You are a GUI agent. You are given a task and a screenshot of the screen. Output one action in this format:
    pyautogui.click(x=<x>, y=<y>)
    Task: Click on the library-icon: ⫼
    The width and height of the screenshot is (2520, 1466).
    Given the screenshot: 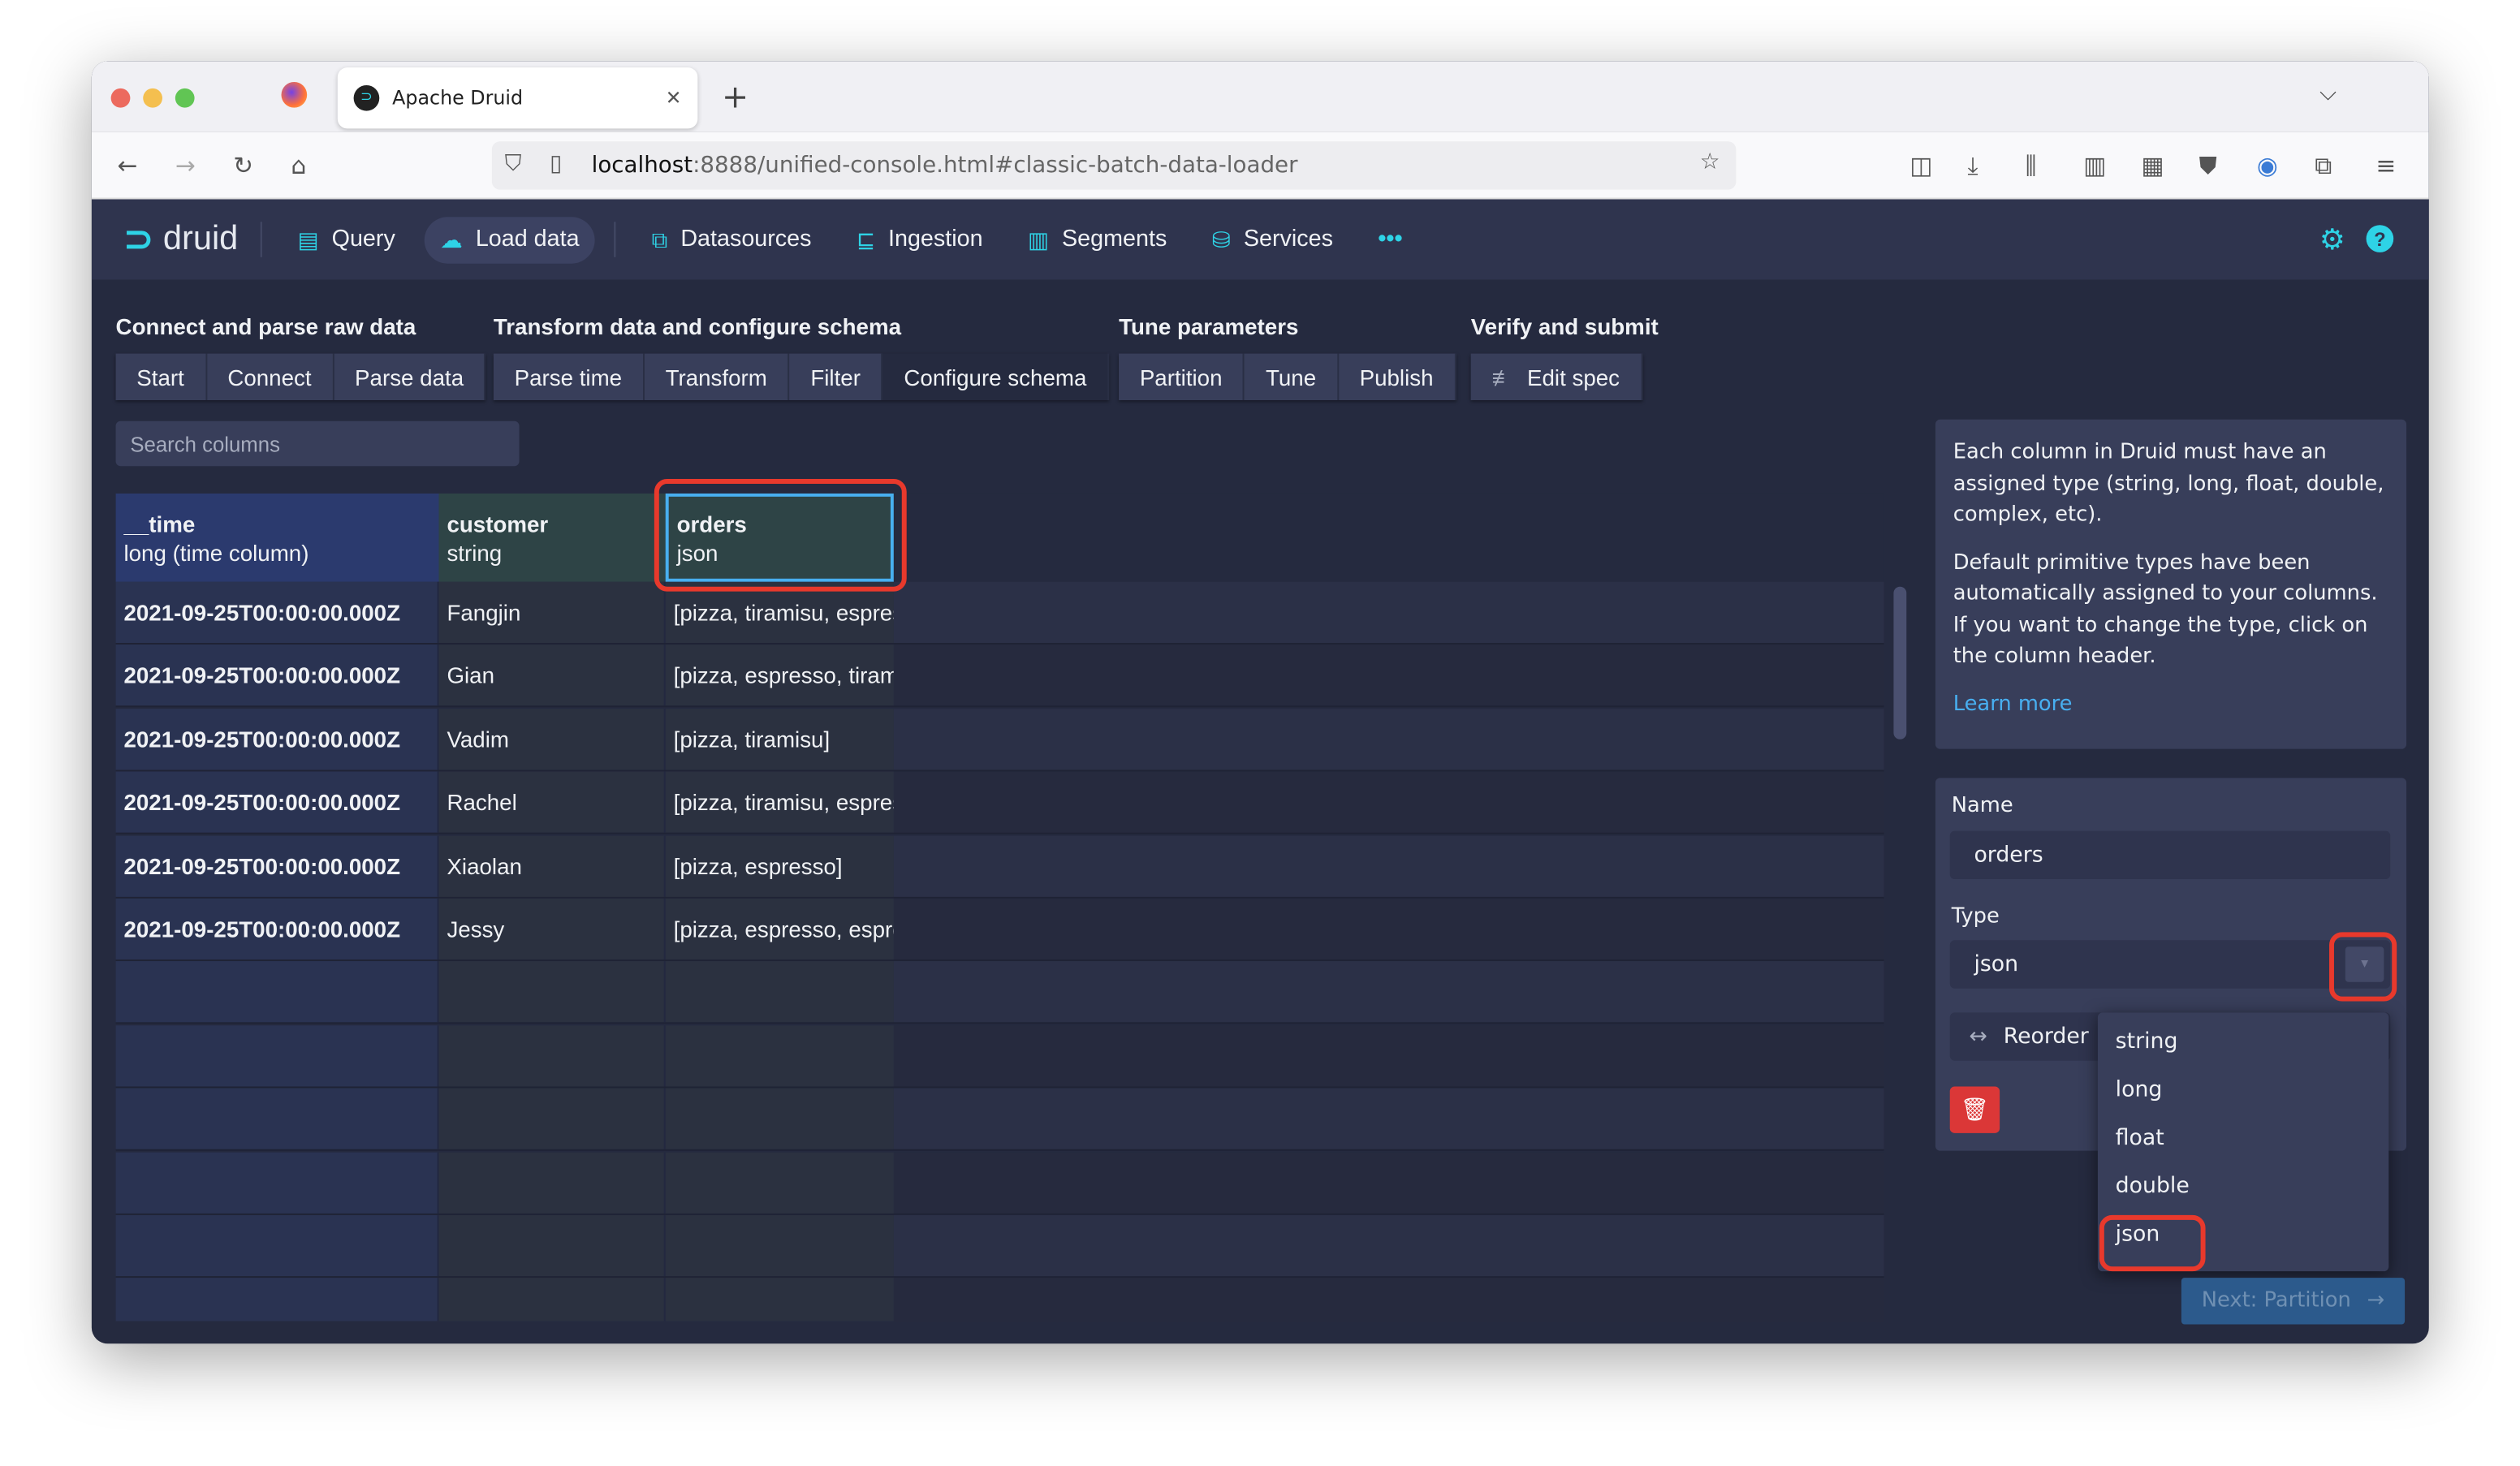 What is the action you would take?
    pyautogui.click(x=2032, y=165)
    